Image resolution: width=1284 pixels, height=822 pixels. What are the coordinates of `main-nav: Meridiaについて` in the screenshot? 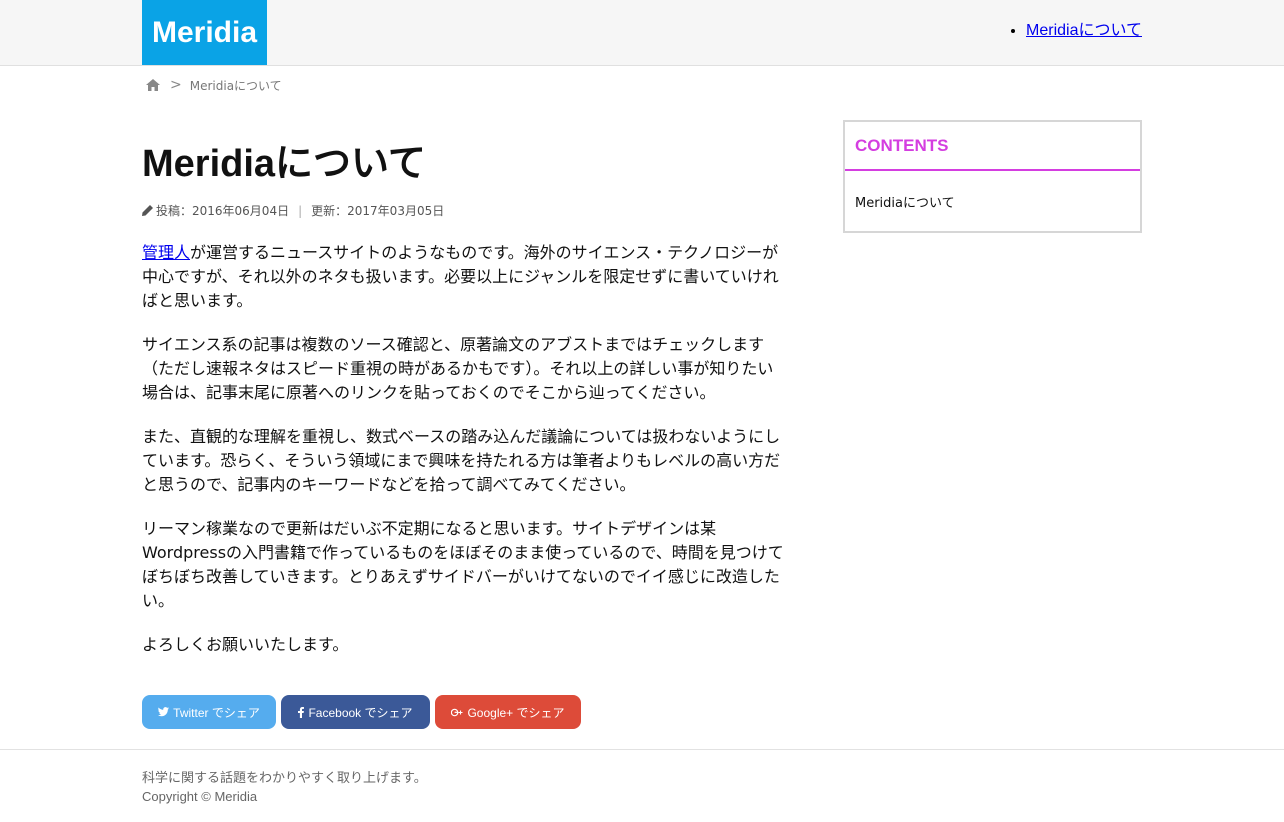 It's located at (1075, 28).